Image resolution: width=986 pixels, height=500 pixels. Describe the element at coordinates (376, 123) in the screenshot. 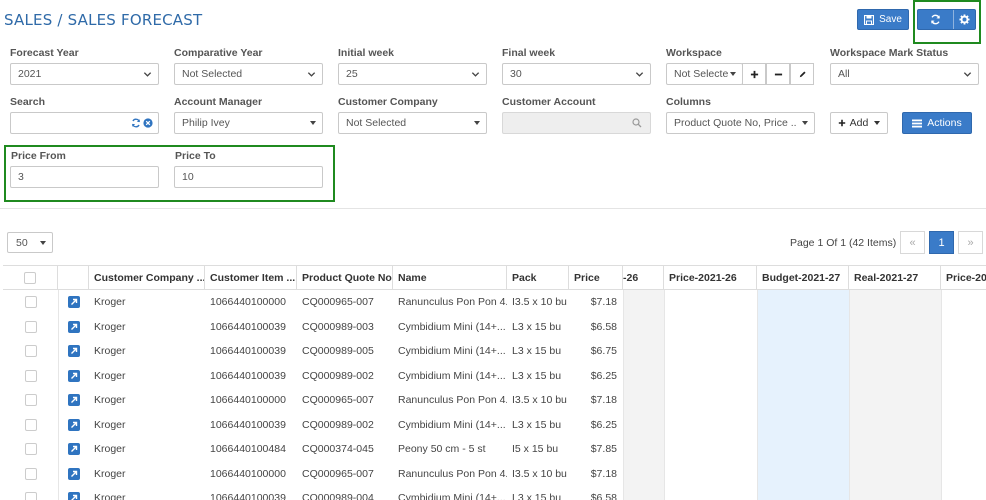

I see `customer-company-value: Not Selected` at that location.